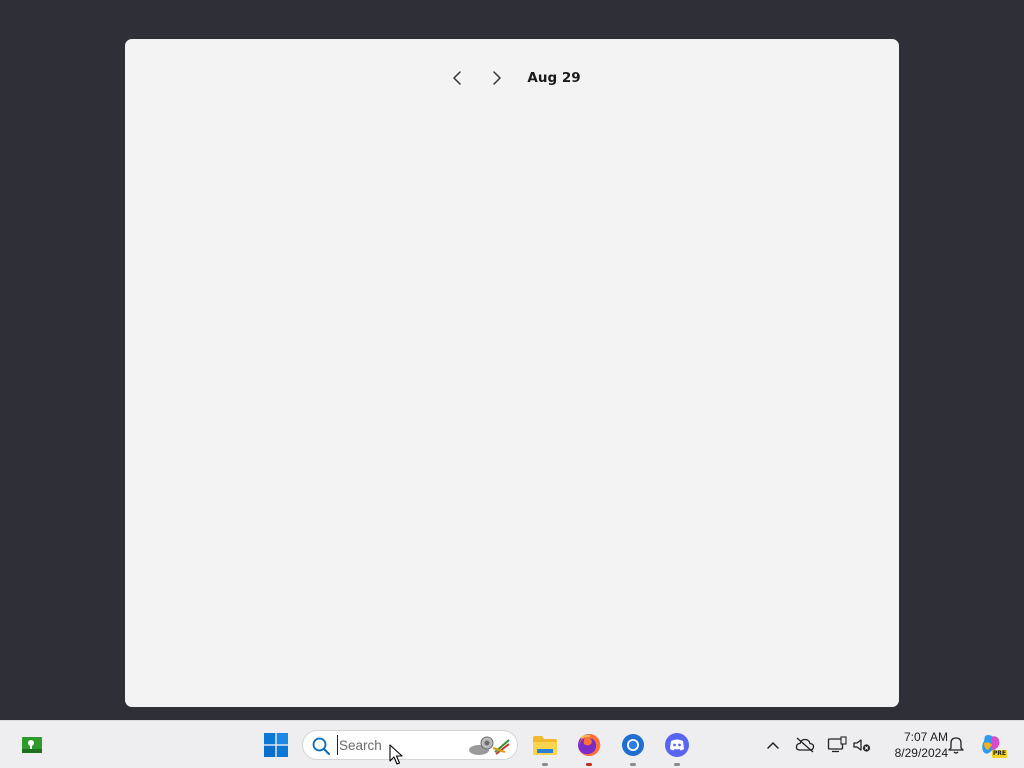 This screenshot has width=1024, height=768. I want to click on taskbar-search-box, so click(410, 745).